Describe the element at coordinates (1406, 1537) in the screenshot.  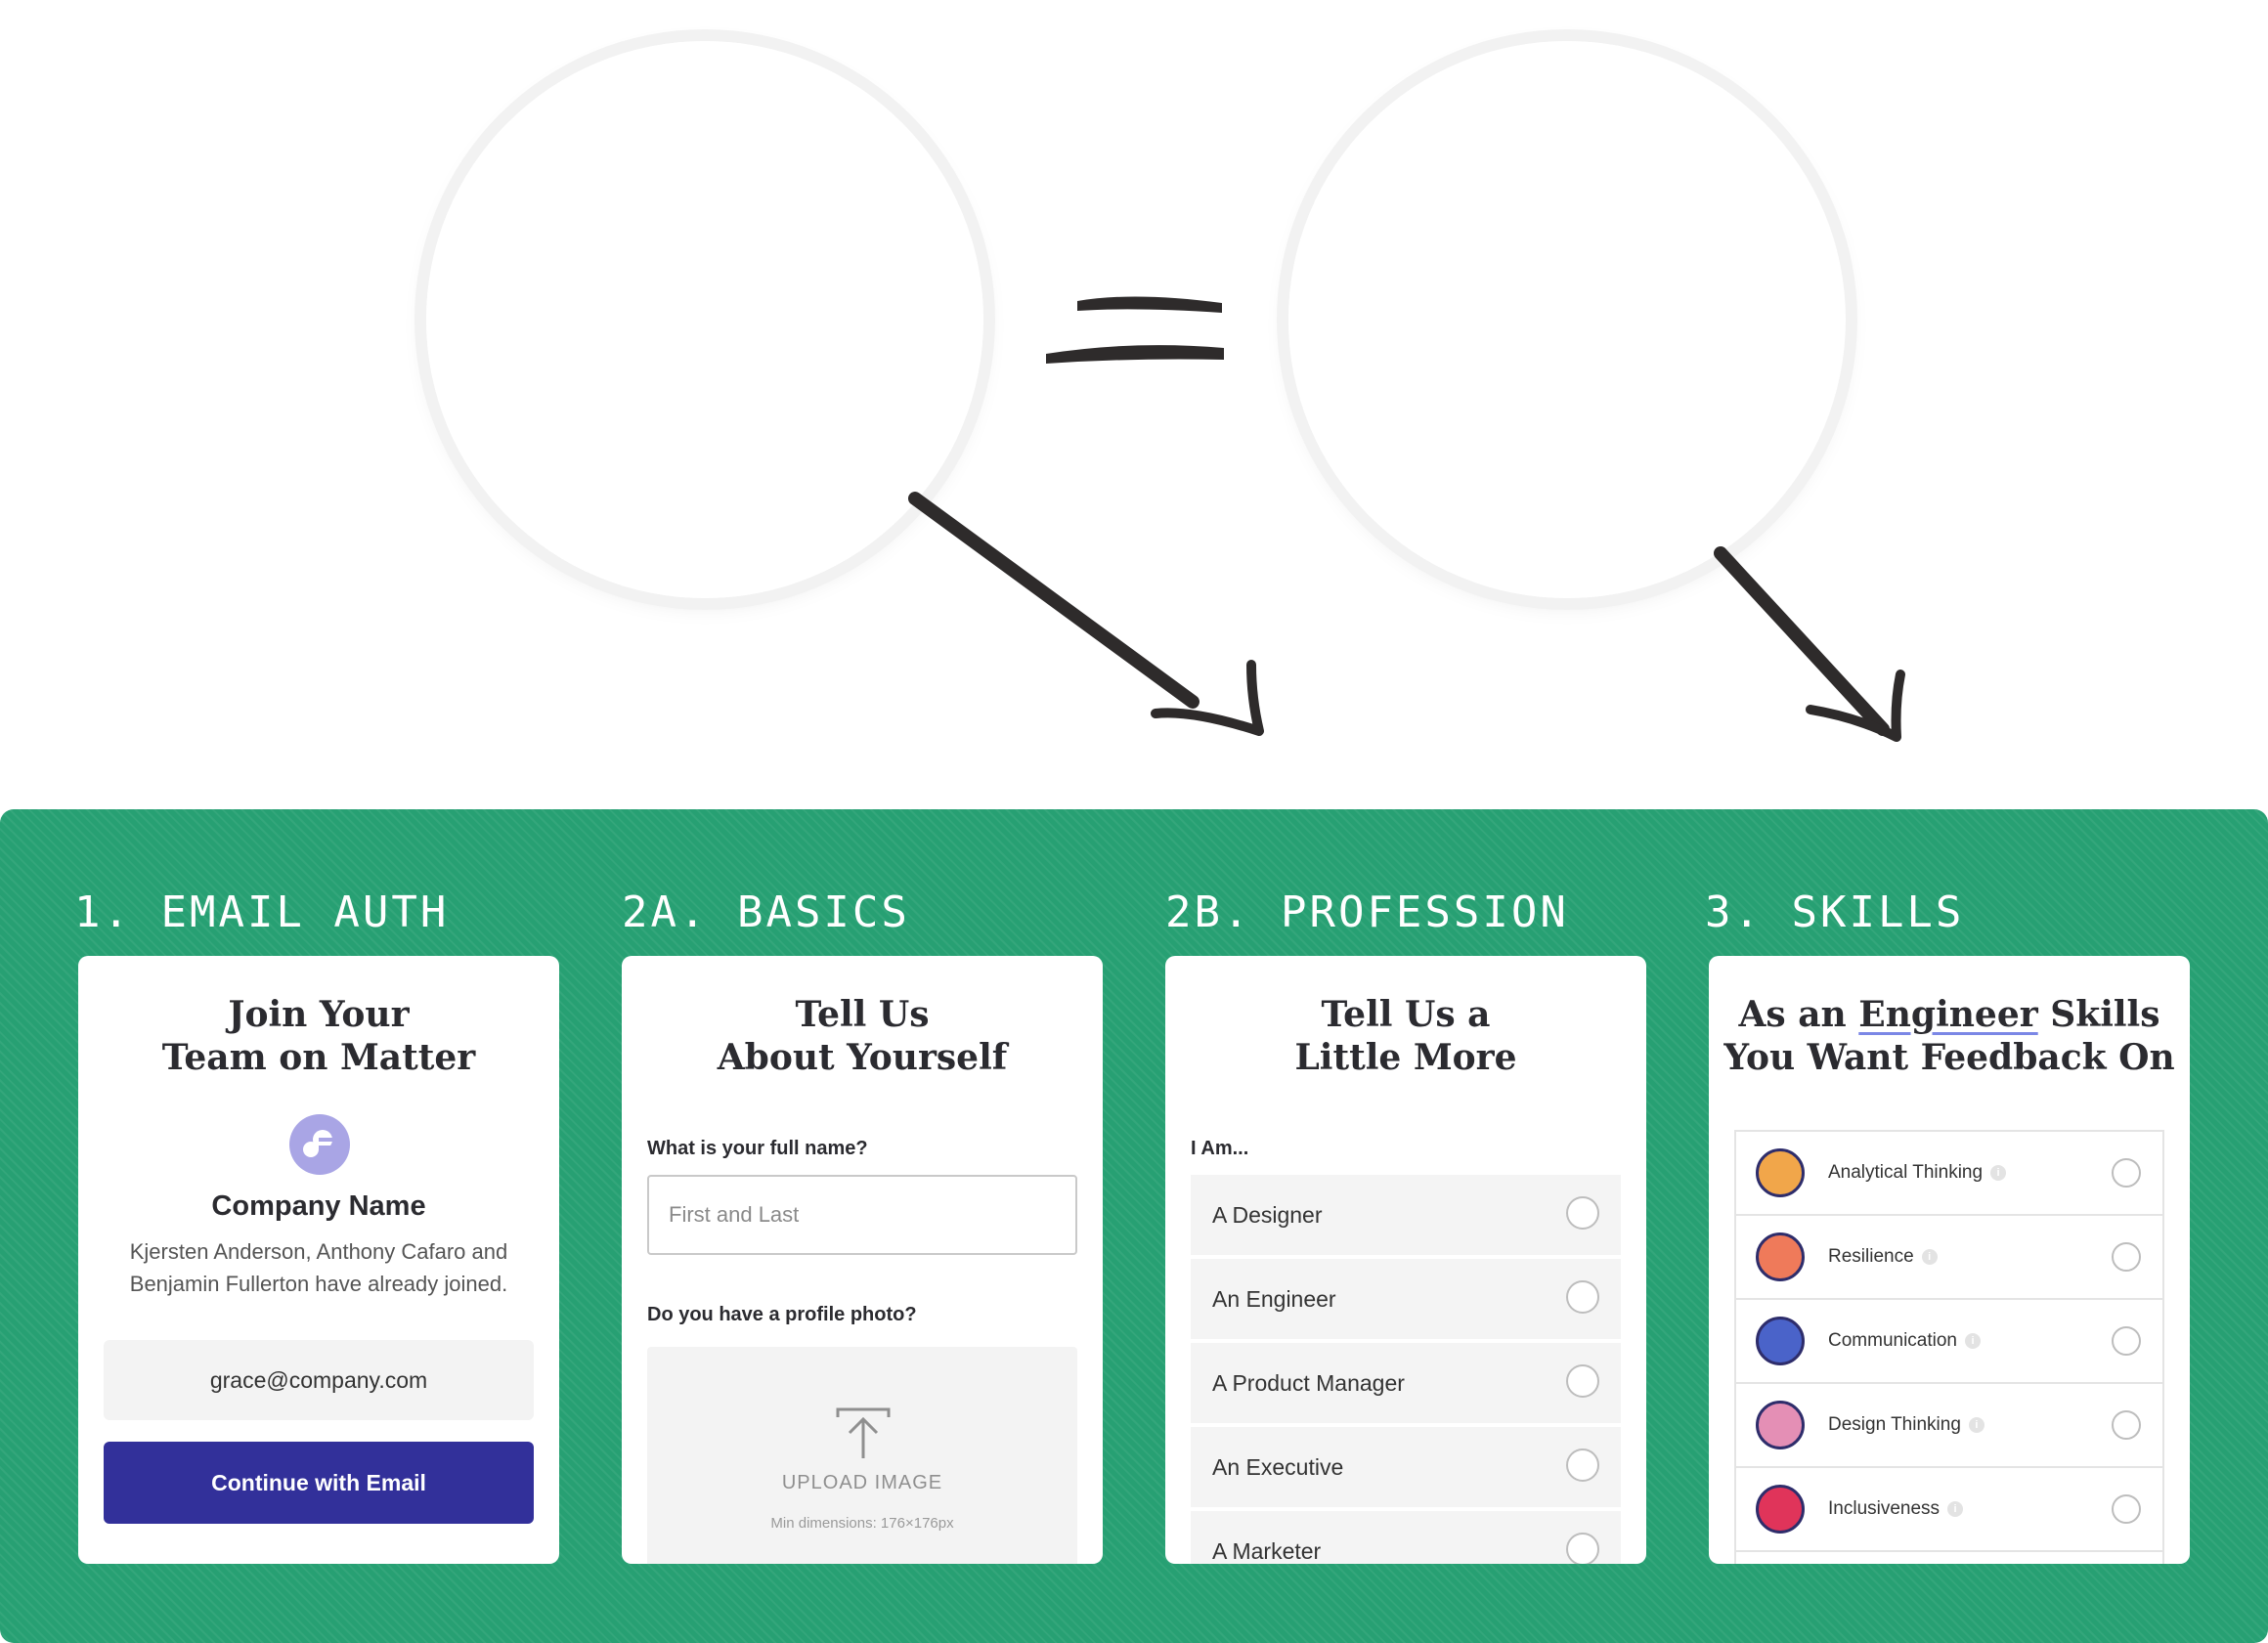
I see `option-marketer: A Marketer` at that location.